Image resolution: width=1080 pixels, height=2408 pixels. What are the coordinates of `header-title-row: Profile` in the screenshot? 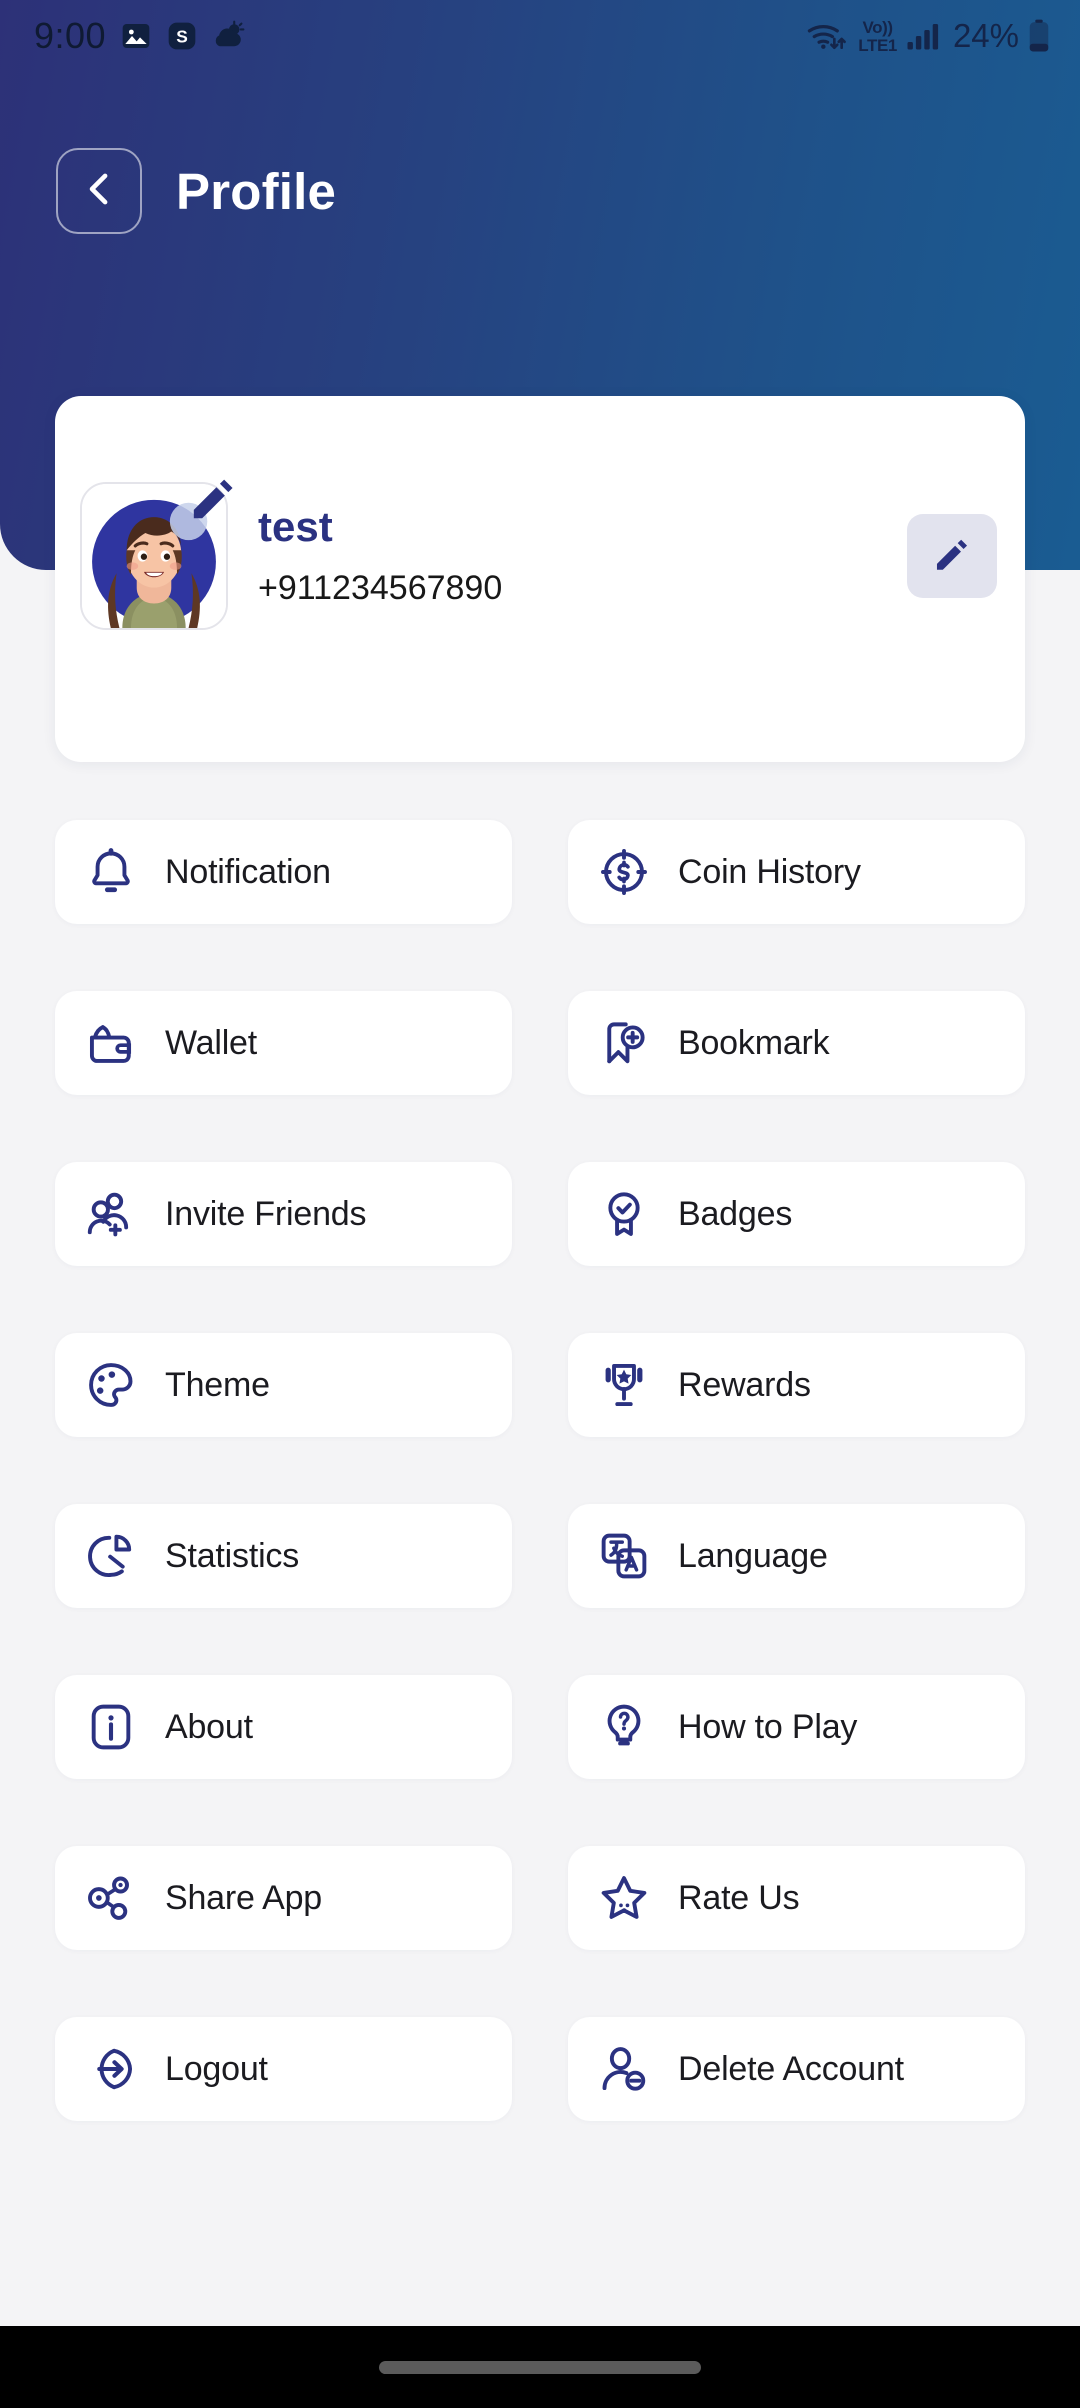 It's located at (196, 191).